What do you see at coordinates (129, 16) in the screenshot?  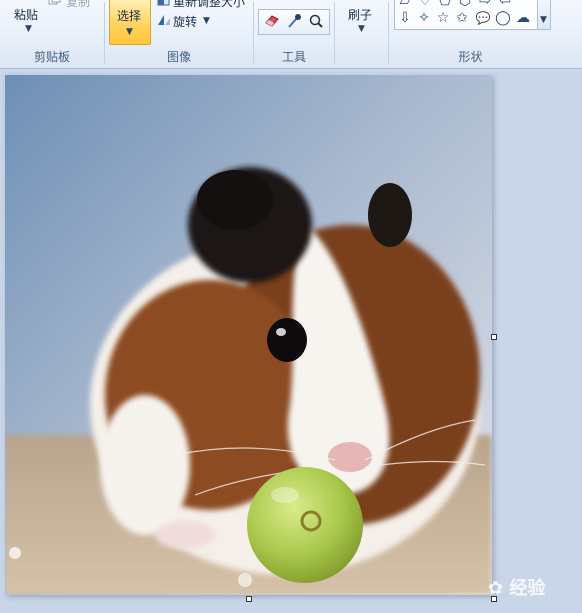 I see `select-label: 选择` at bounding box center [129, 16].